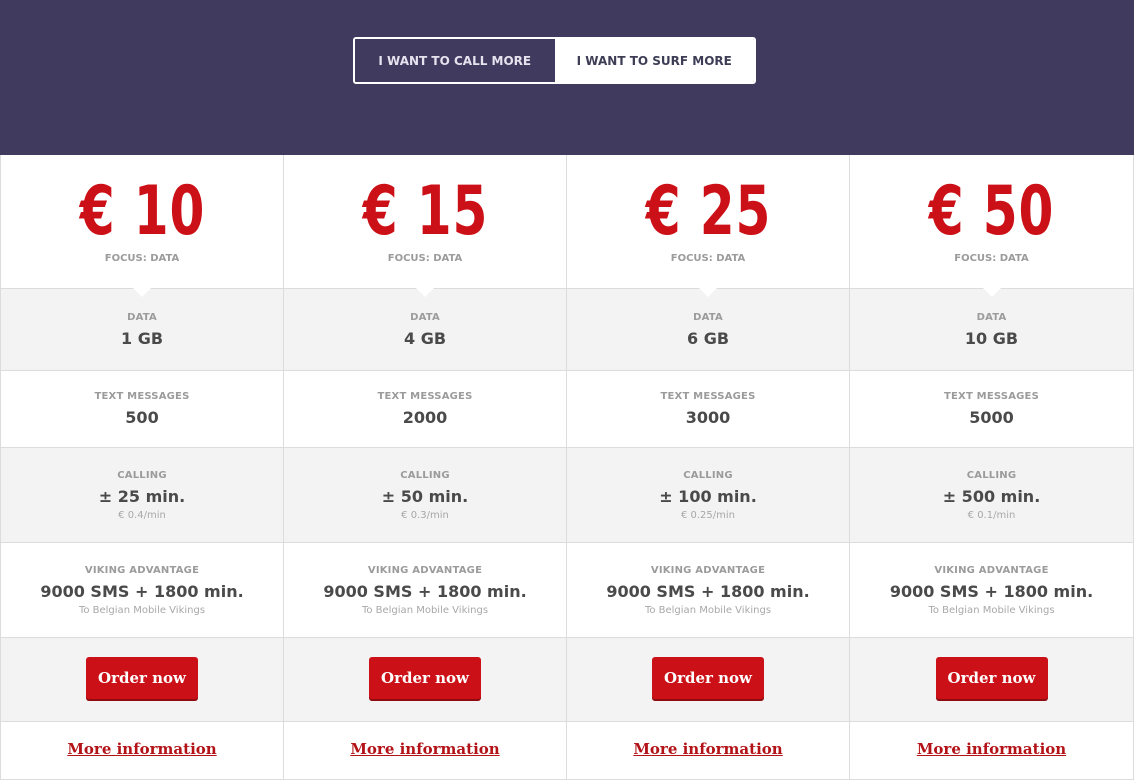 This screenshot has width=1134, height=783. What do you see at coordinates (708, 211) in the screenshot?
I see `plan-price: € 25` at bounding box center [708, 211].